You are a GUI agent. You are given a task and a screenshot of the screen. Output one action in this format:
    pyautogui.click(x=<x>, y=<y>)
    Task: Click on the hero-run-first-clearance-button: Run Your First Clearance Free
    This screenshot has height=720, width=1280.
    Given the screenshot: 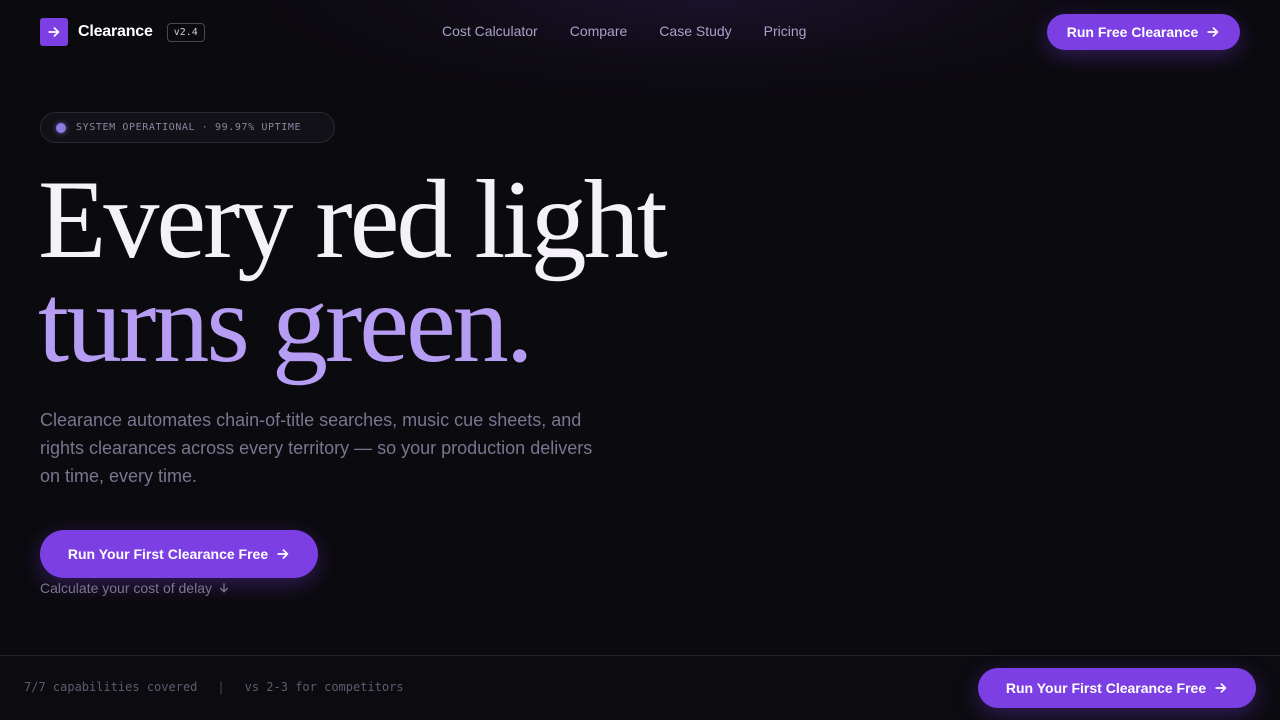 What is the action you would take?
    pyautogui.click(x=179, y=554)
    